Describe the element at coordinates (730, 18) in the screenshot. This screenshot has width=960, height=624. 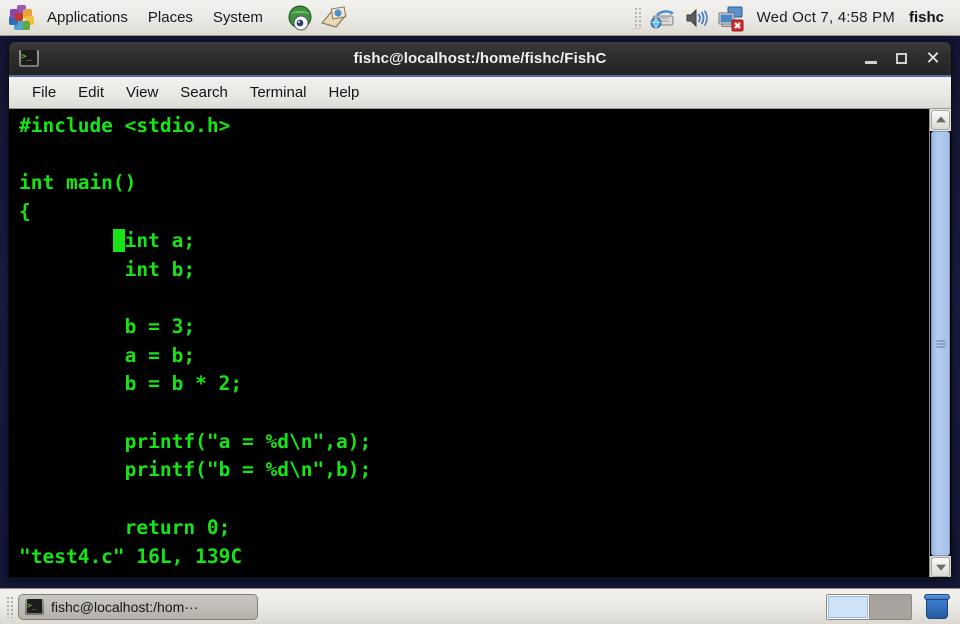
I see `network-disconnected-icon` at that location.